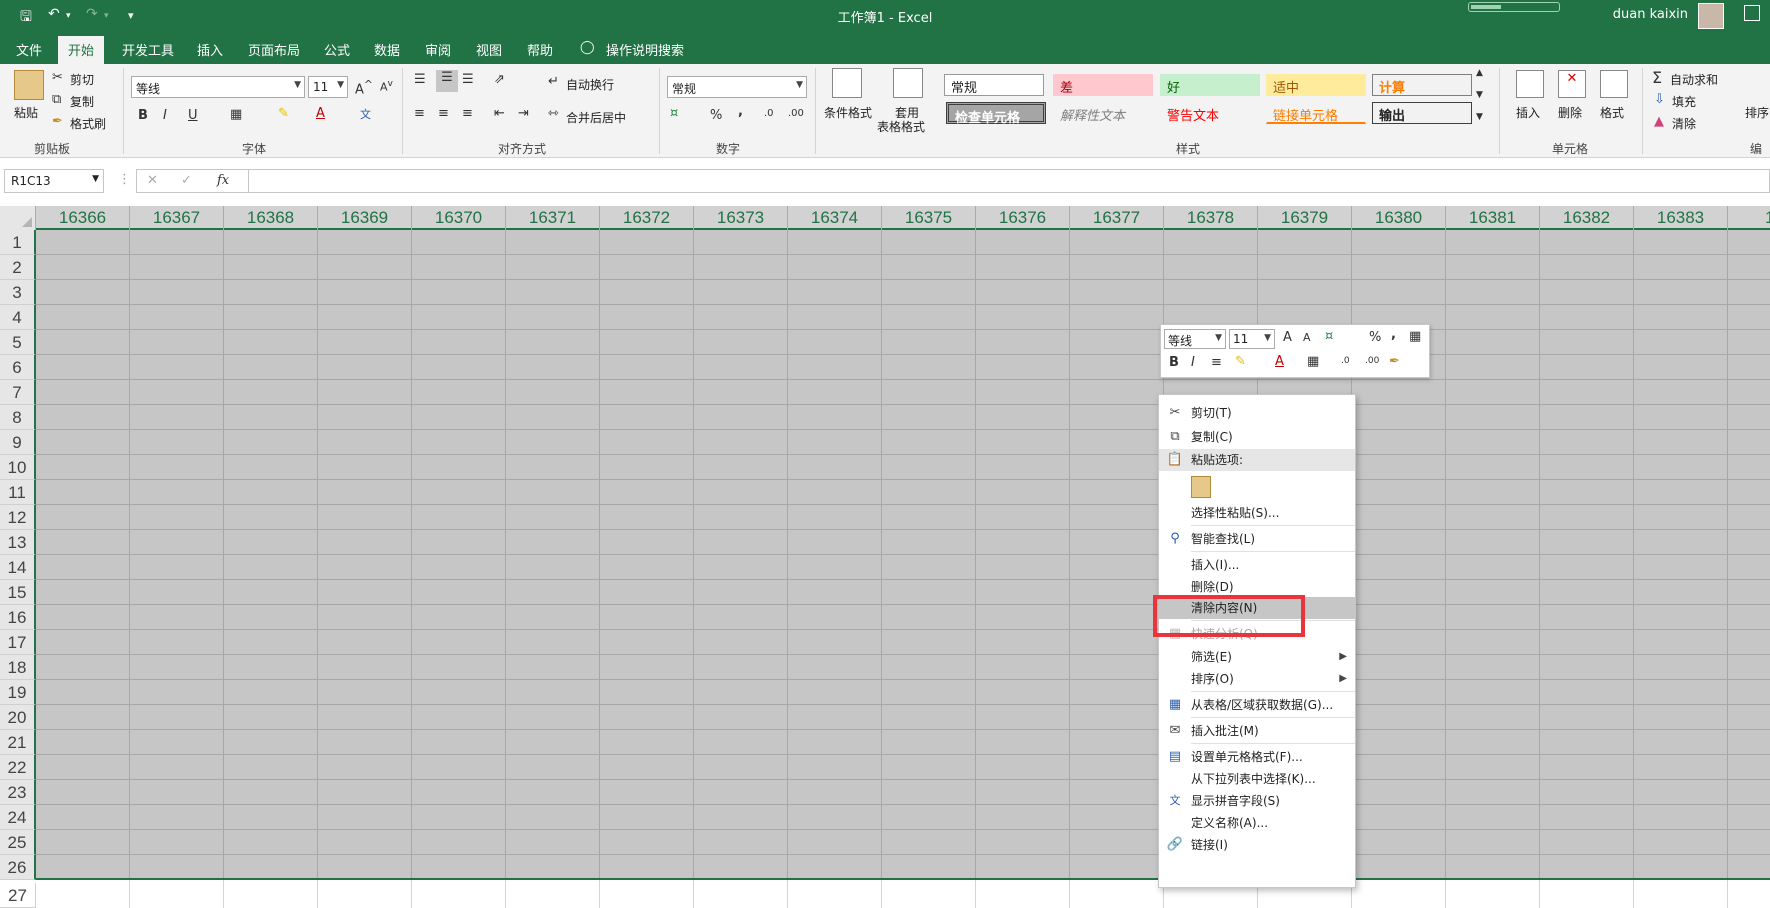 Image resolution: width=1770 pixels, height=908 pixels. I want to click on row-header: 18, so click(18, 667).